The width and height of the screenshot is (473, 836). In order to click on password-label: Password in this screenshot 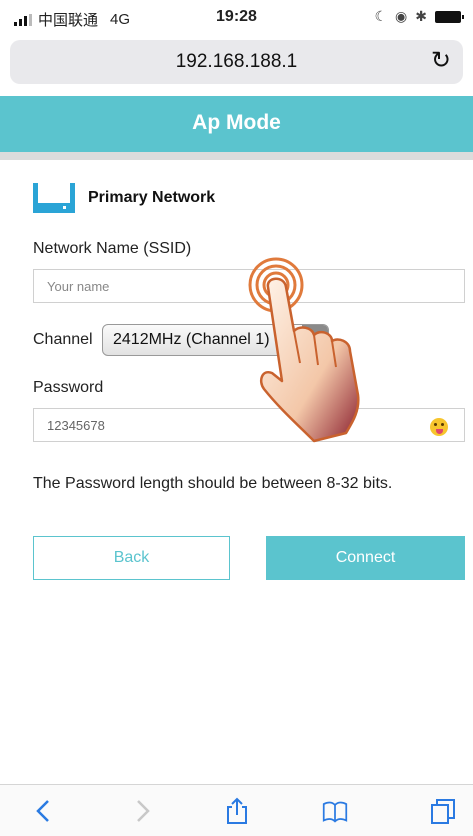, I will do `click(68, 387)`.